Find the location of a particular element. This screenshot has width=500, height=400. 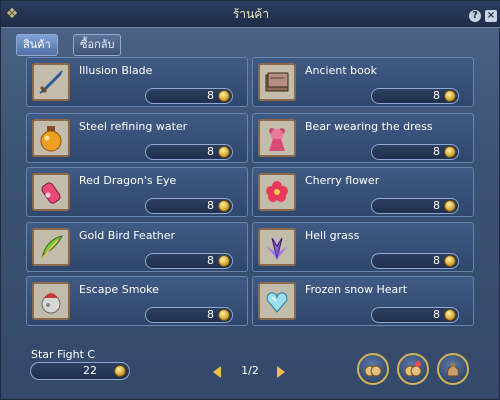

help-icon: ? is located at coordinates (475, 16).